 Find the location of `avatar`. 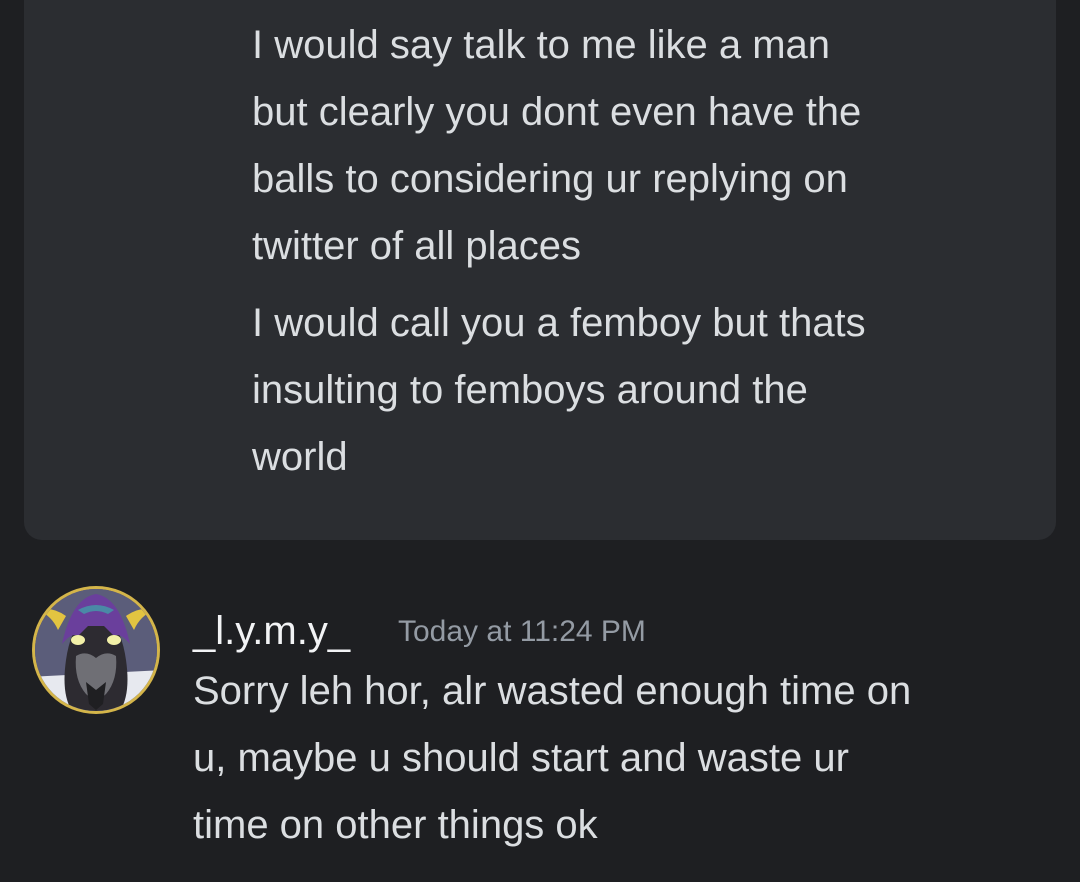

avatar is located at coordinates (96, 650).